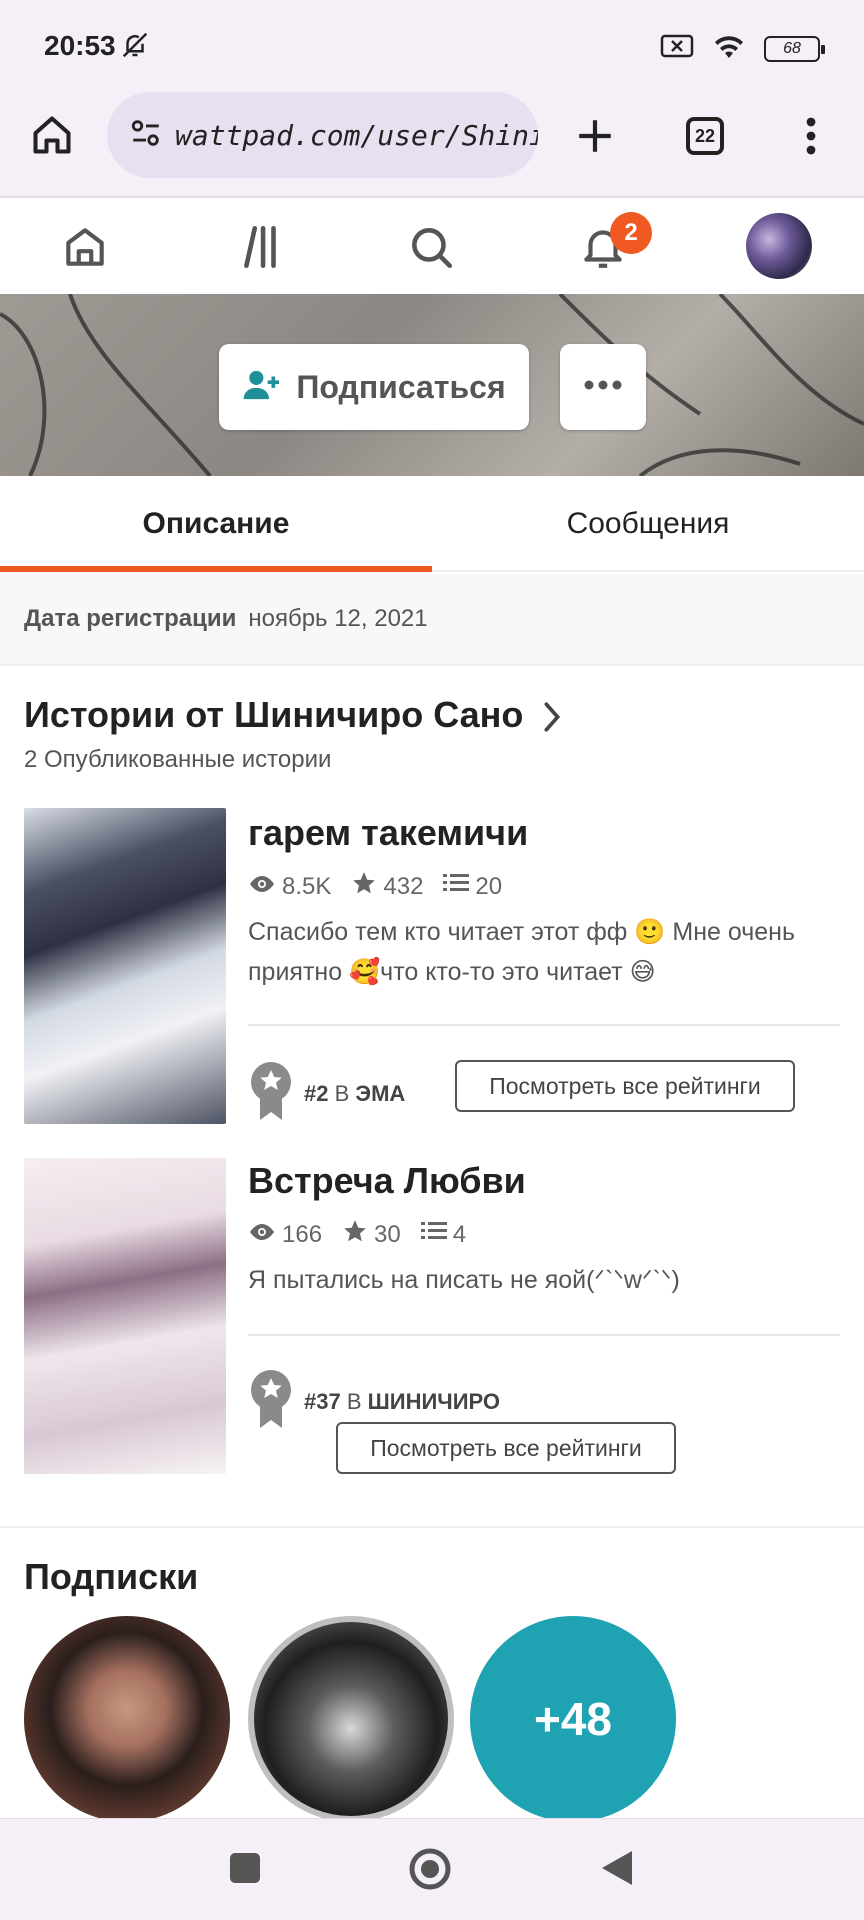 This screenshot has height=1920, width=864. I want to click on reads-stat: 8.5K, so click(289, 887).